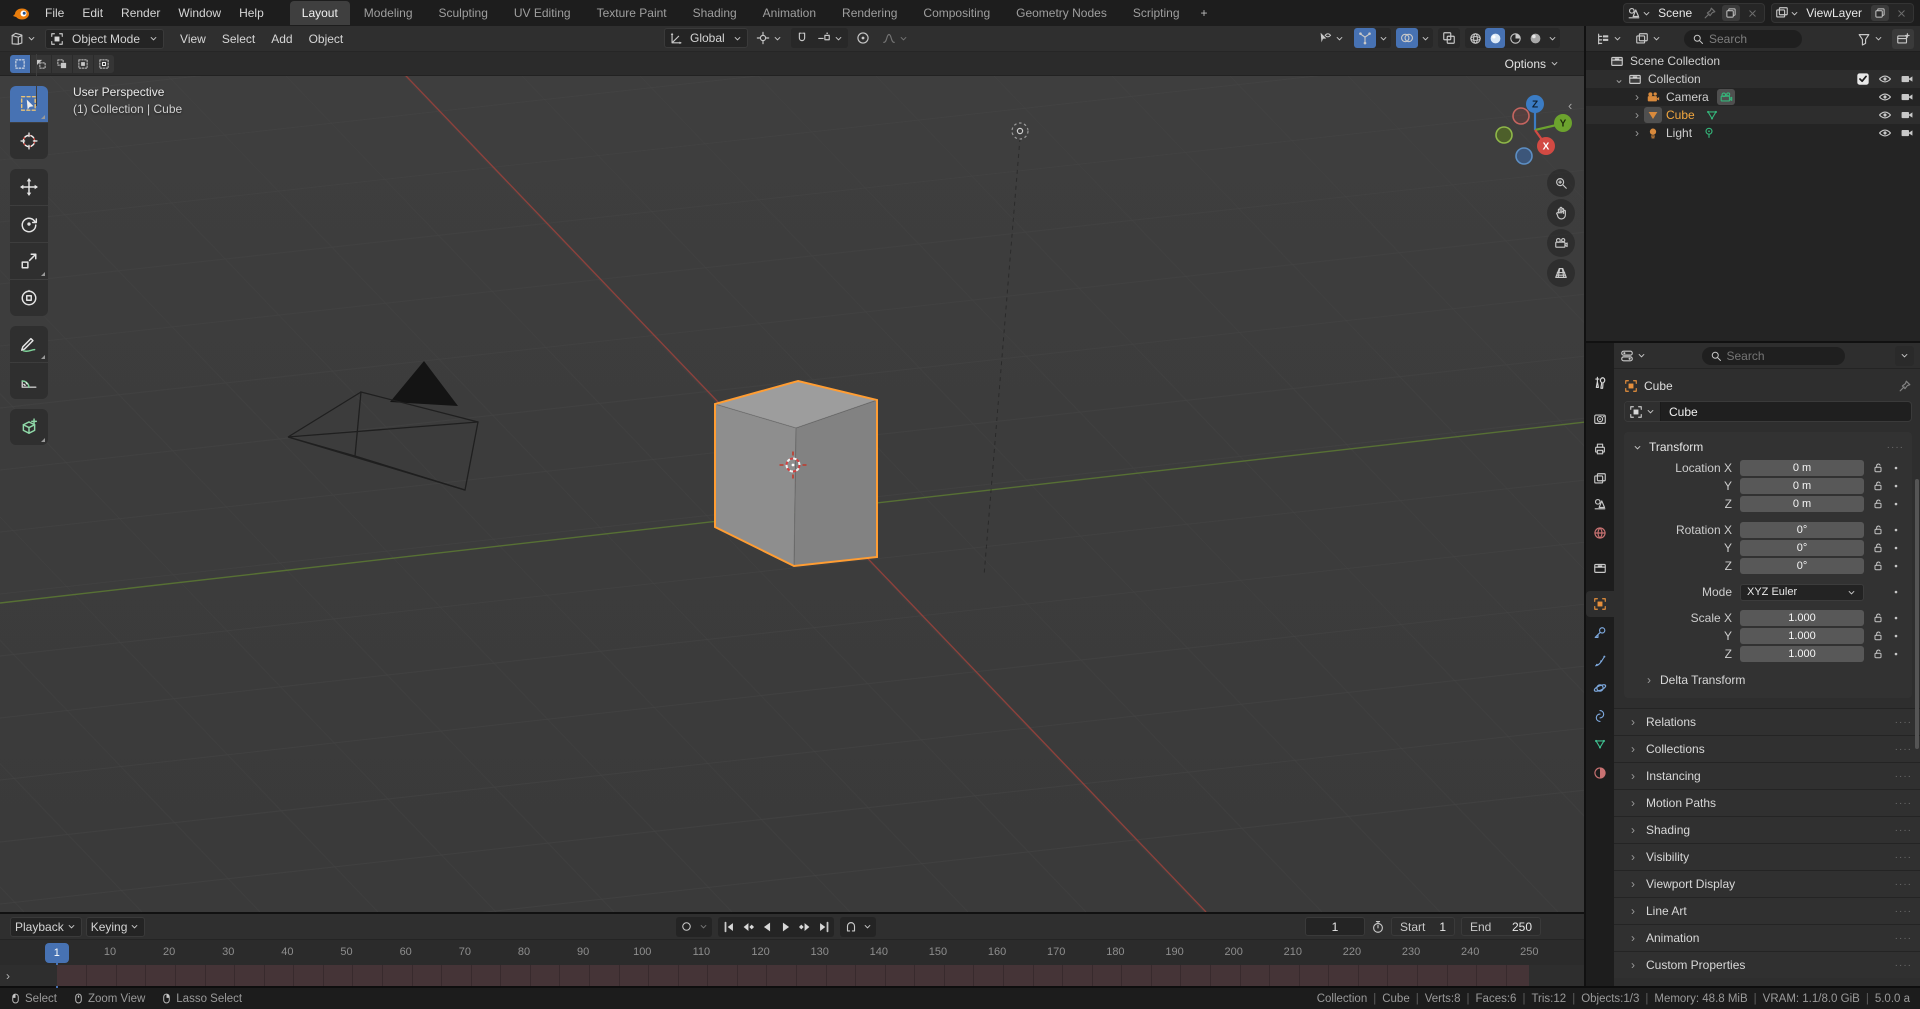 The image size is (1920, 1009). I want to click on properties-tab-view-layer, so click(1600, 479).